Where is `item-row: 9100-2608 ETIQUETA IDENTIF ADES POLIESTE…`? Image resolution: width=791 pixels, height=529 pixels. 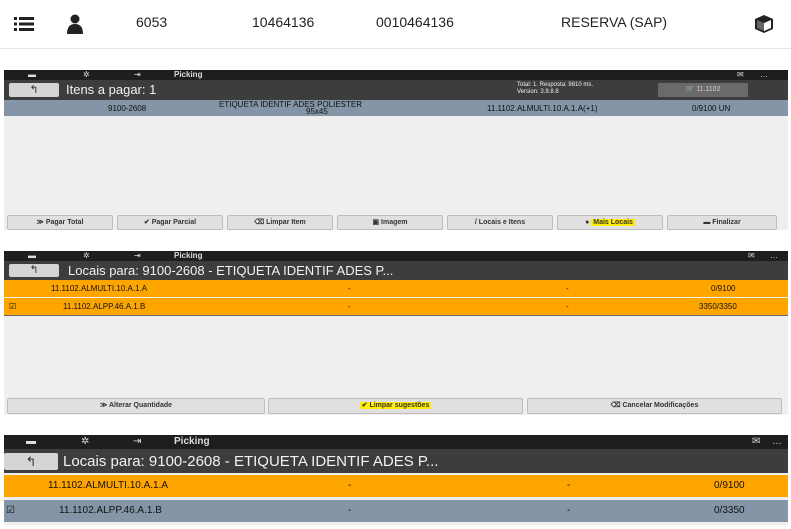
item-row: 9100-2608 ETIQUETA IDENTIF ADES POLIESTE… is located at coordinates (396, 108).